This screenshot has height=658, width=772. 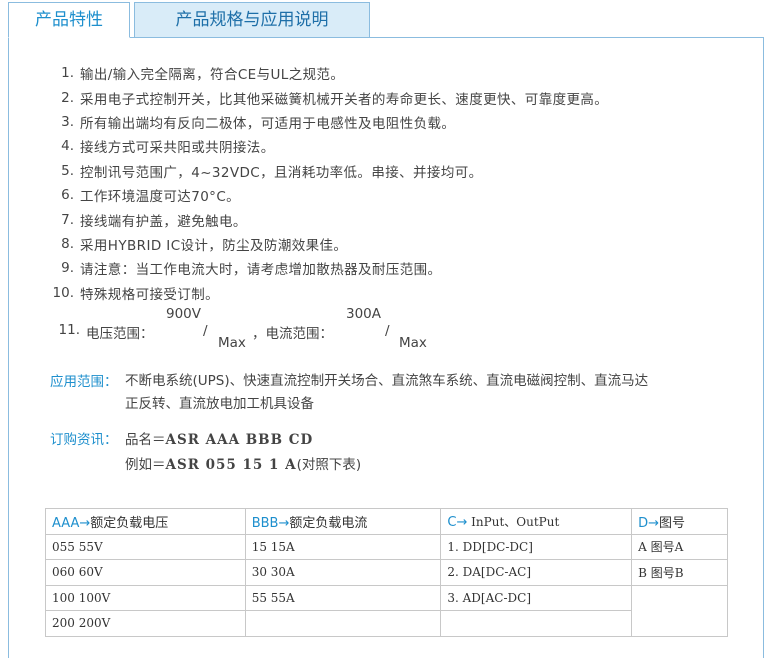 I want to click on table-row: 055 55V 15 15A 1. DD[DC-DC] A 图号A, so click(x=386, y=546).